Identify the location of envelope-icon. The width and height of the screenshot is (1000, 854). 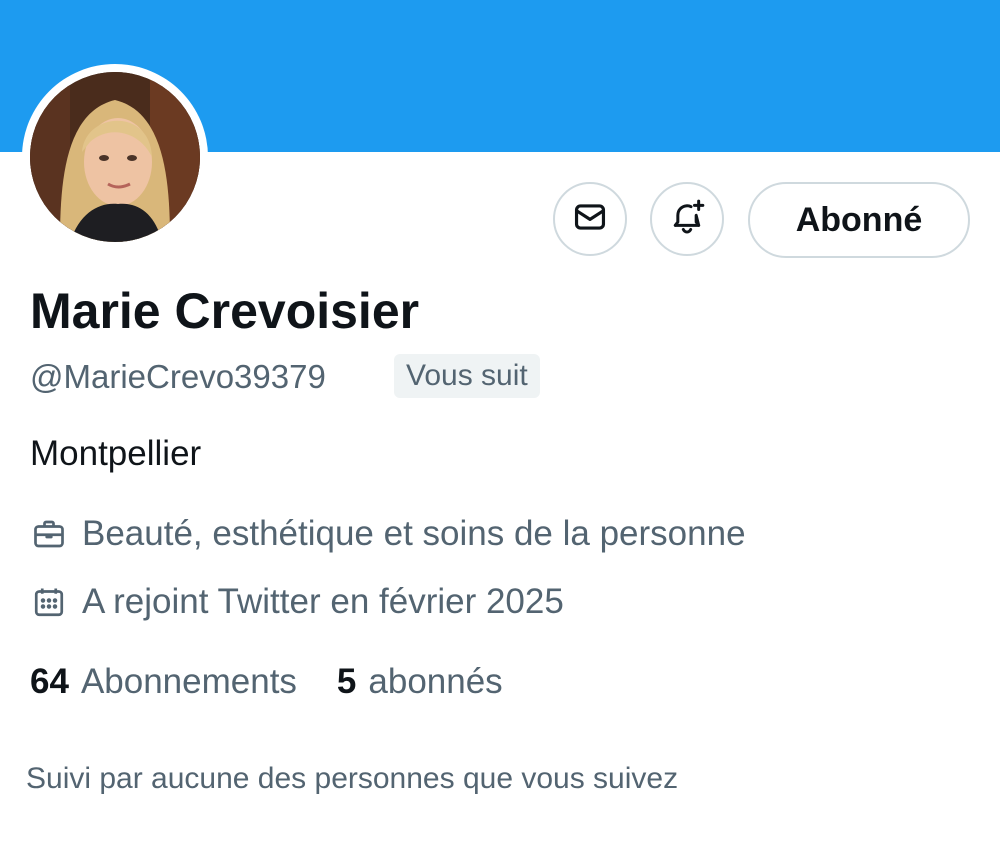
(590, 219).